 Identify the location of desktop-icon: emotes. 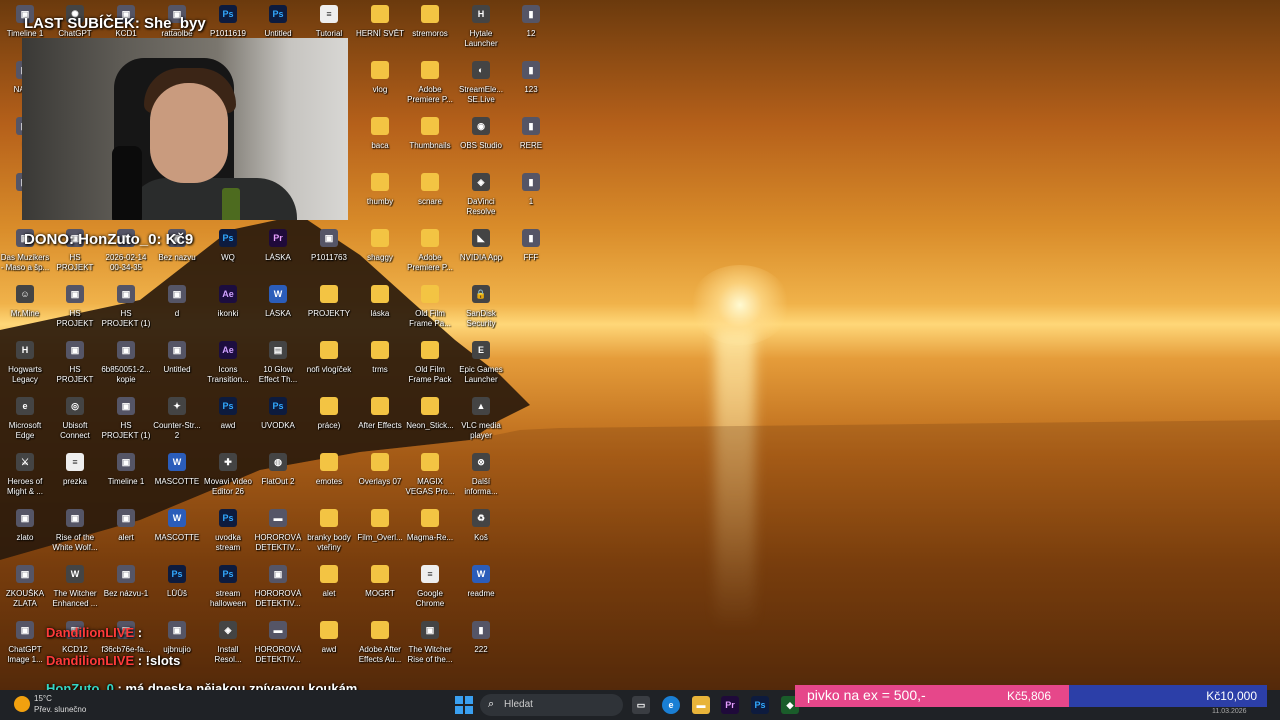
(329, 481).